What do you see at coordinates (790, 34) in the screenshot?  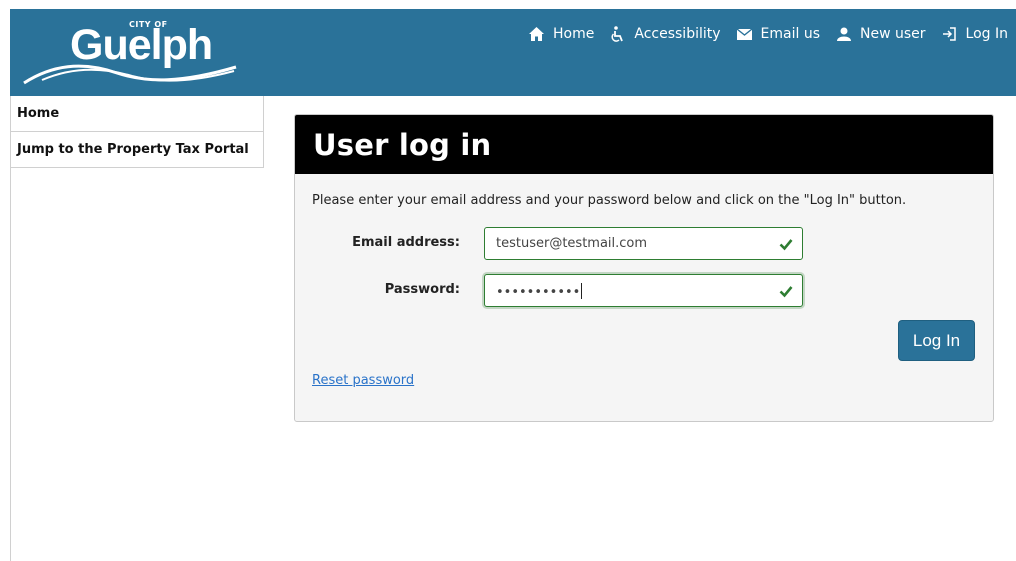 I see `nav-email-us-label: Email us` at bounding box center [790, 34].